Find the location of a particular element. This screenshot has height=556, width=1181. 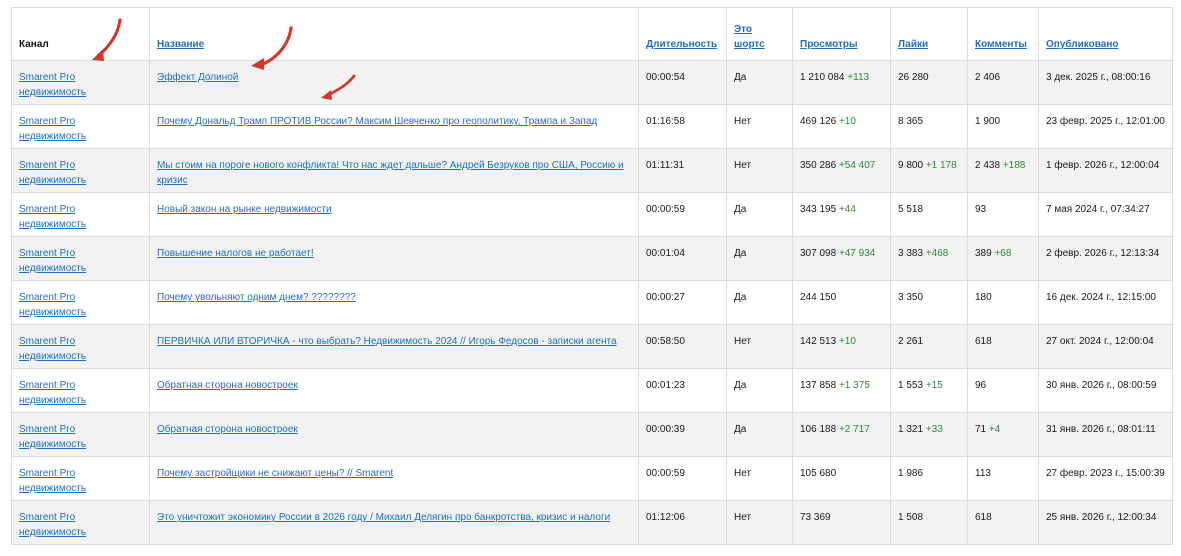

views-delta: +44 is located at coordinates (847, 209).